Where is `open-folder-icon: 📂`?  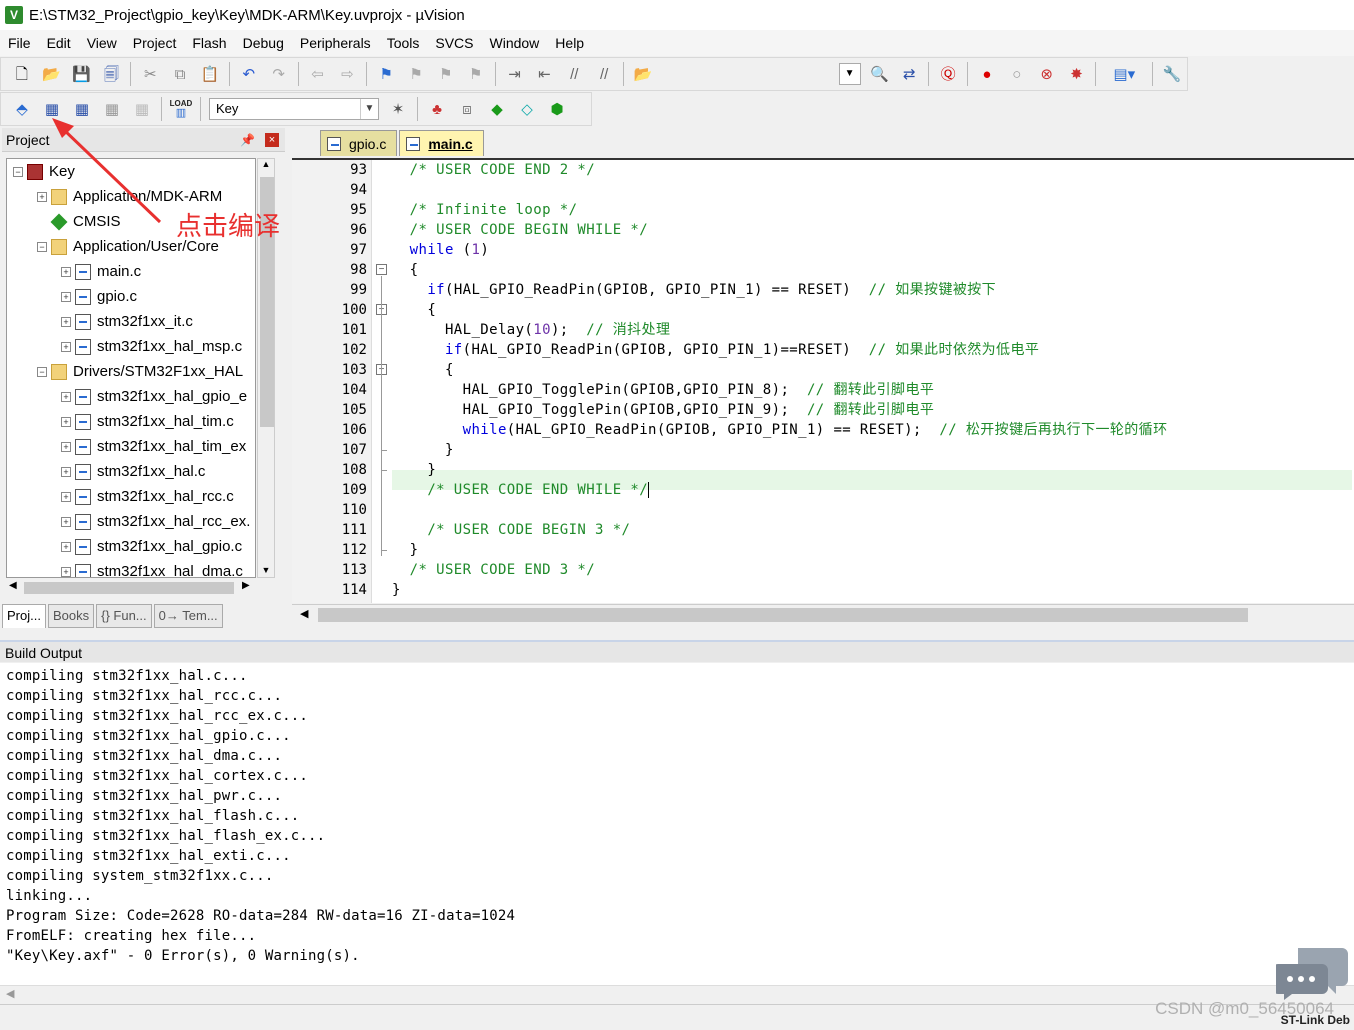
open-folder-icon: 📂 is located at coordinates (52, 74).